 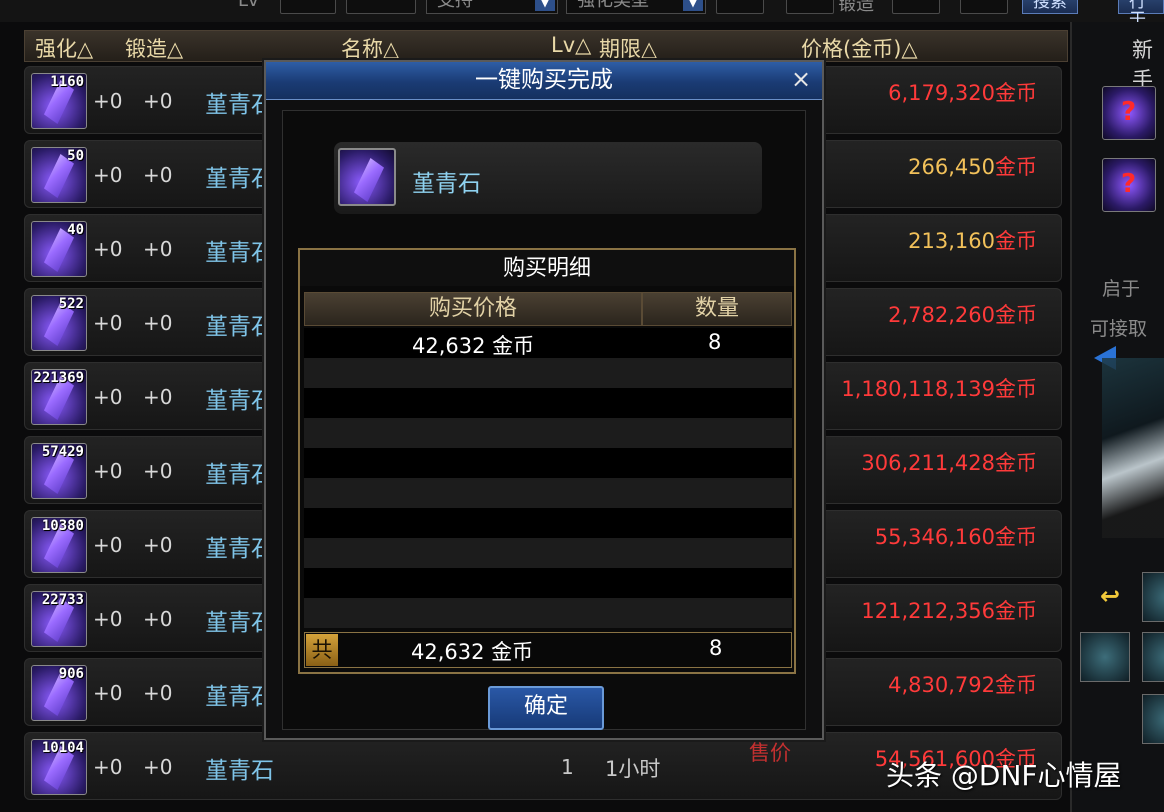 What do you see at coordinates (248, 5) in the screenshot?
I see `lv-label: Lv` at bounding box center [248, 5].